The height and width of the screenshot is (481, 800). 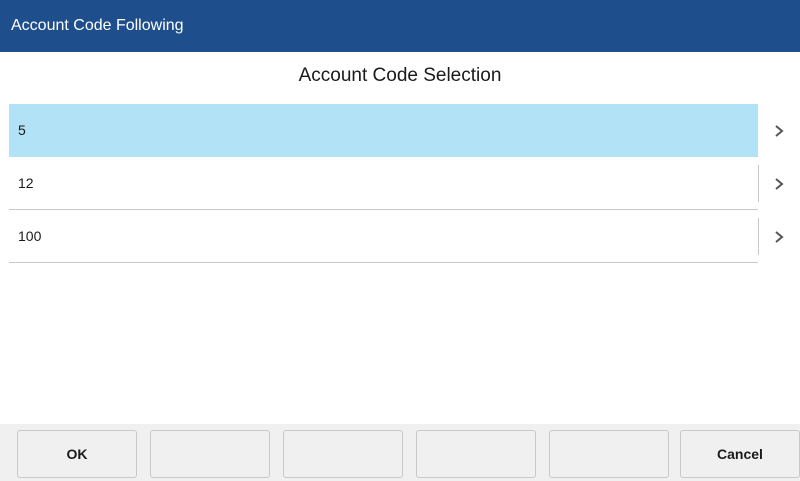 What do you see at coordinates (383, 236) in the screenshot?
I see `list-item-label: 100` at bounding box center [383, 236].